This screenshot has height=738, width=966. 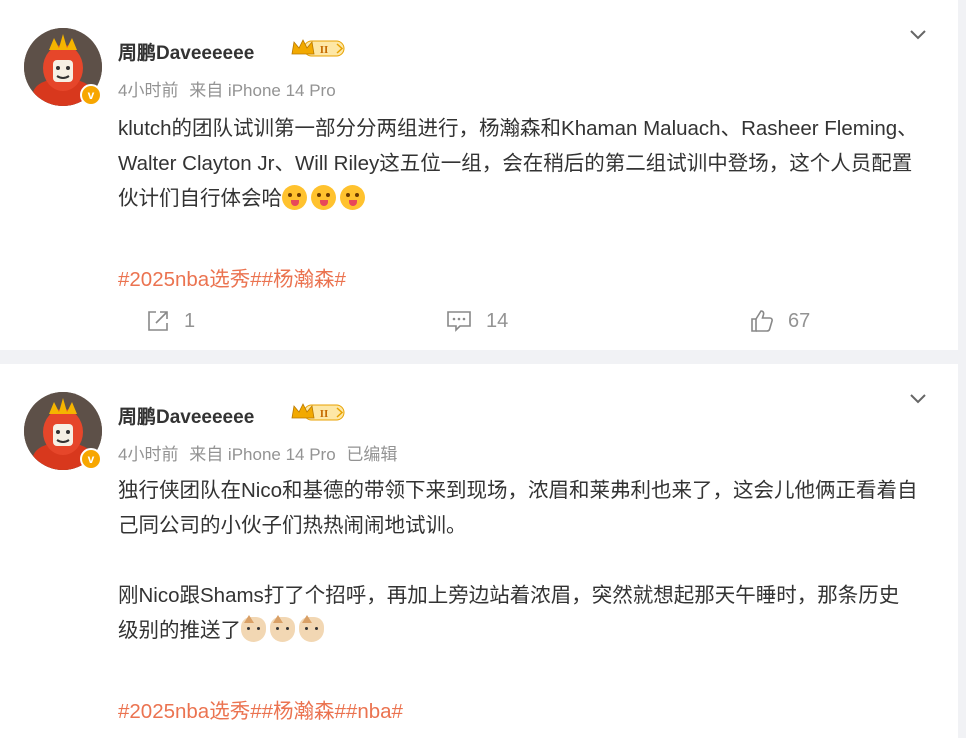 What do you see at coordinates (762, 321) in the screenshot?
I see `thumbs-up-icon` at bounding box center [762, 321].